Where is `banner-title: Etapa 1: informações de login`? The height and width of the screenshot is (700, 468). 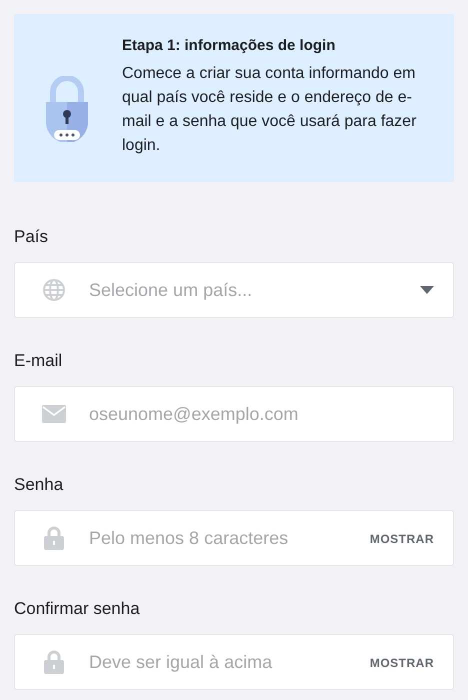 banner-title: Etapa 1: informações de login is located at coordinates (229, 46).